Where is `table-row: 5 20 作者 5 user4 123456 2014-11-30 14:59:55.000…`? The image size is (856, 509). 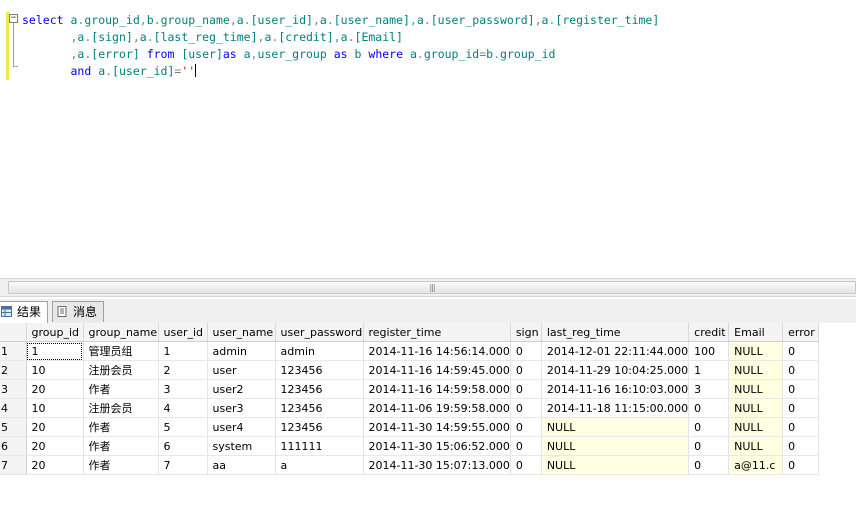
table-row: 5 20 作者 5 user4 123456 2014-11-30 14:59:55.000… is located at coordinates (410, 427).